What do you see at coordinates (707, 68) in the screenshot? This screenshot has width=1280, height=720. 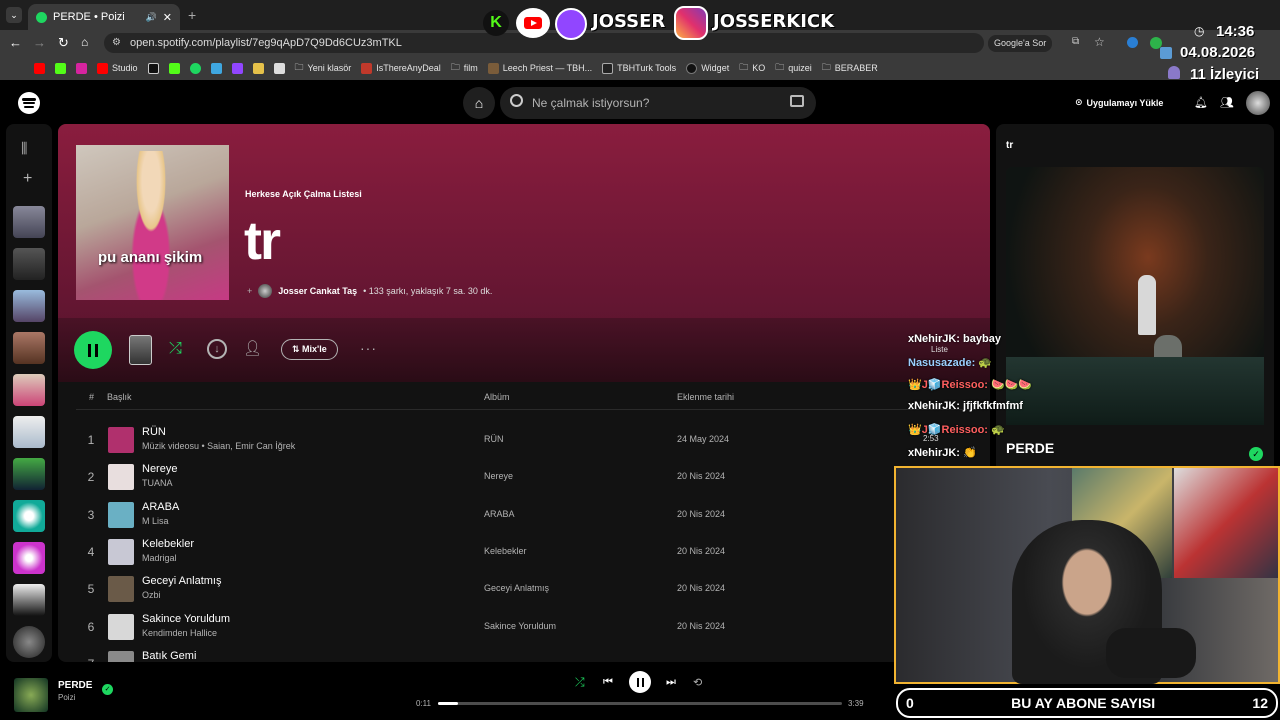 I see `bookmark-widget: Widget` at bounding box center [707, 68].